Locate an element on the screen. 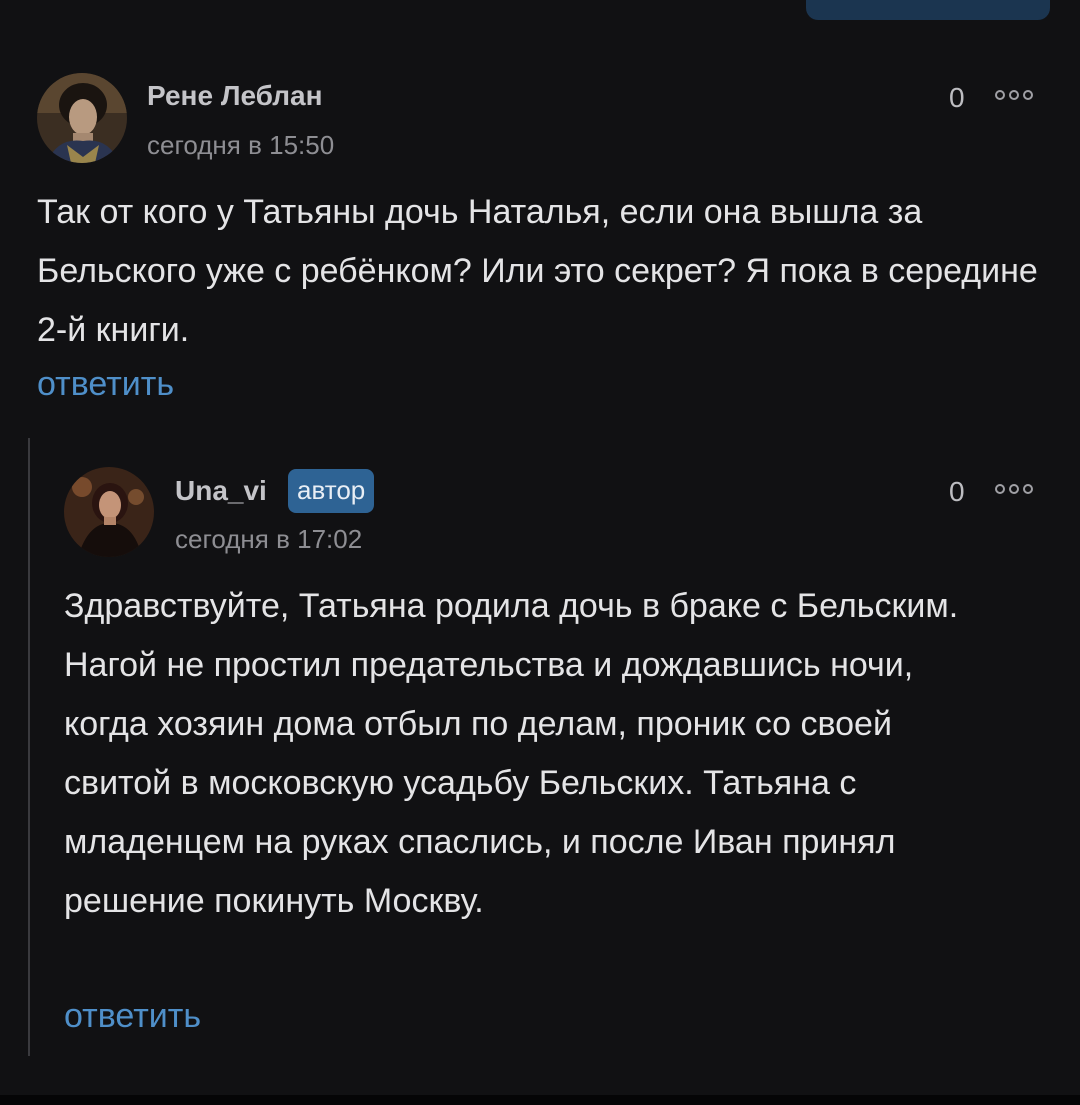  comment-timestamp: сегодня в 15:50 is located at coordinates (241, 145).